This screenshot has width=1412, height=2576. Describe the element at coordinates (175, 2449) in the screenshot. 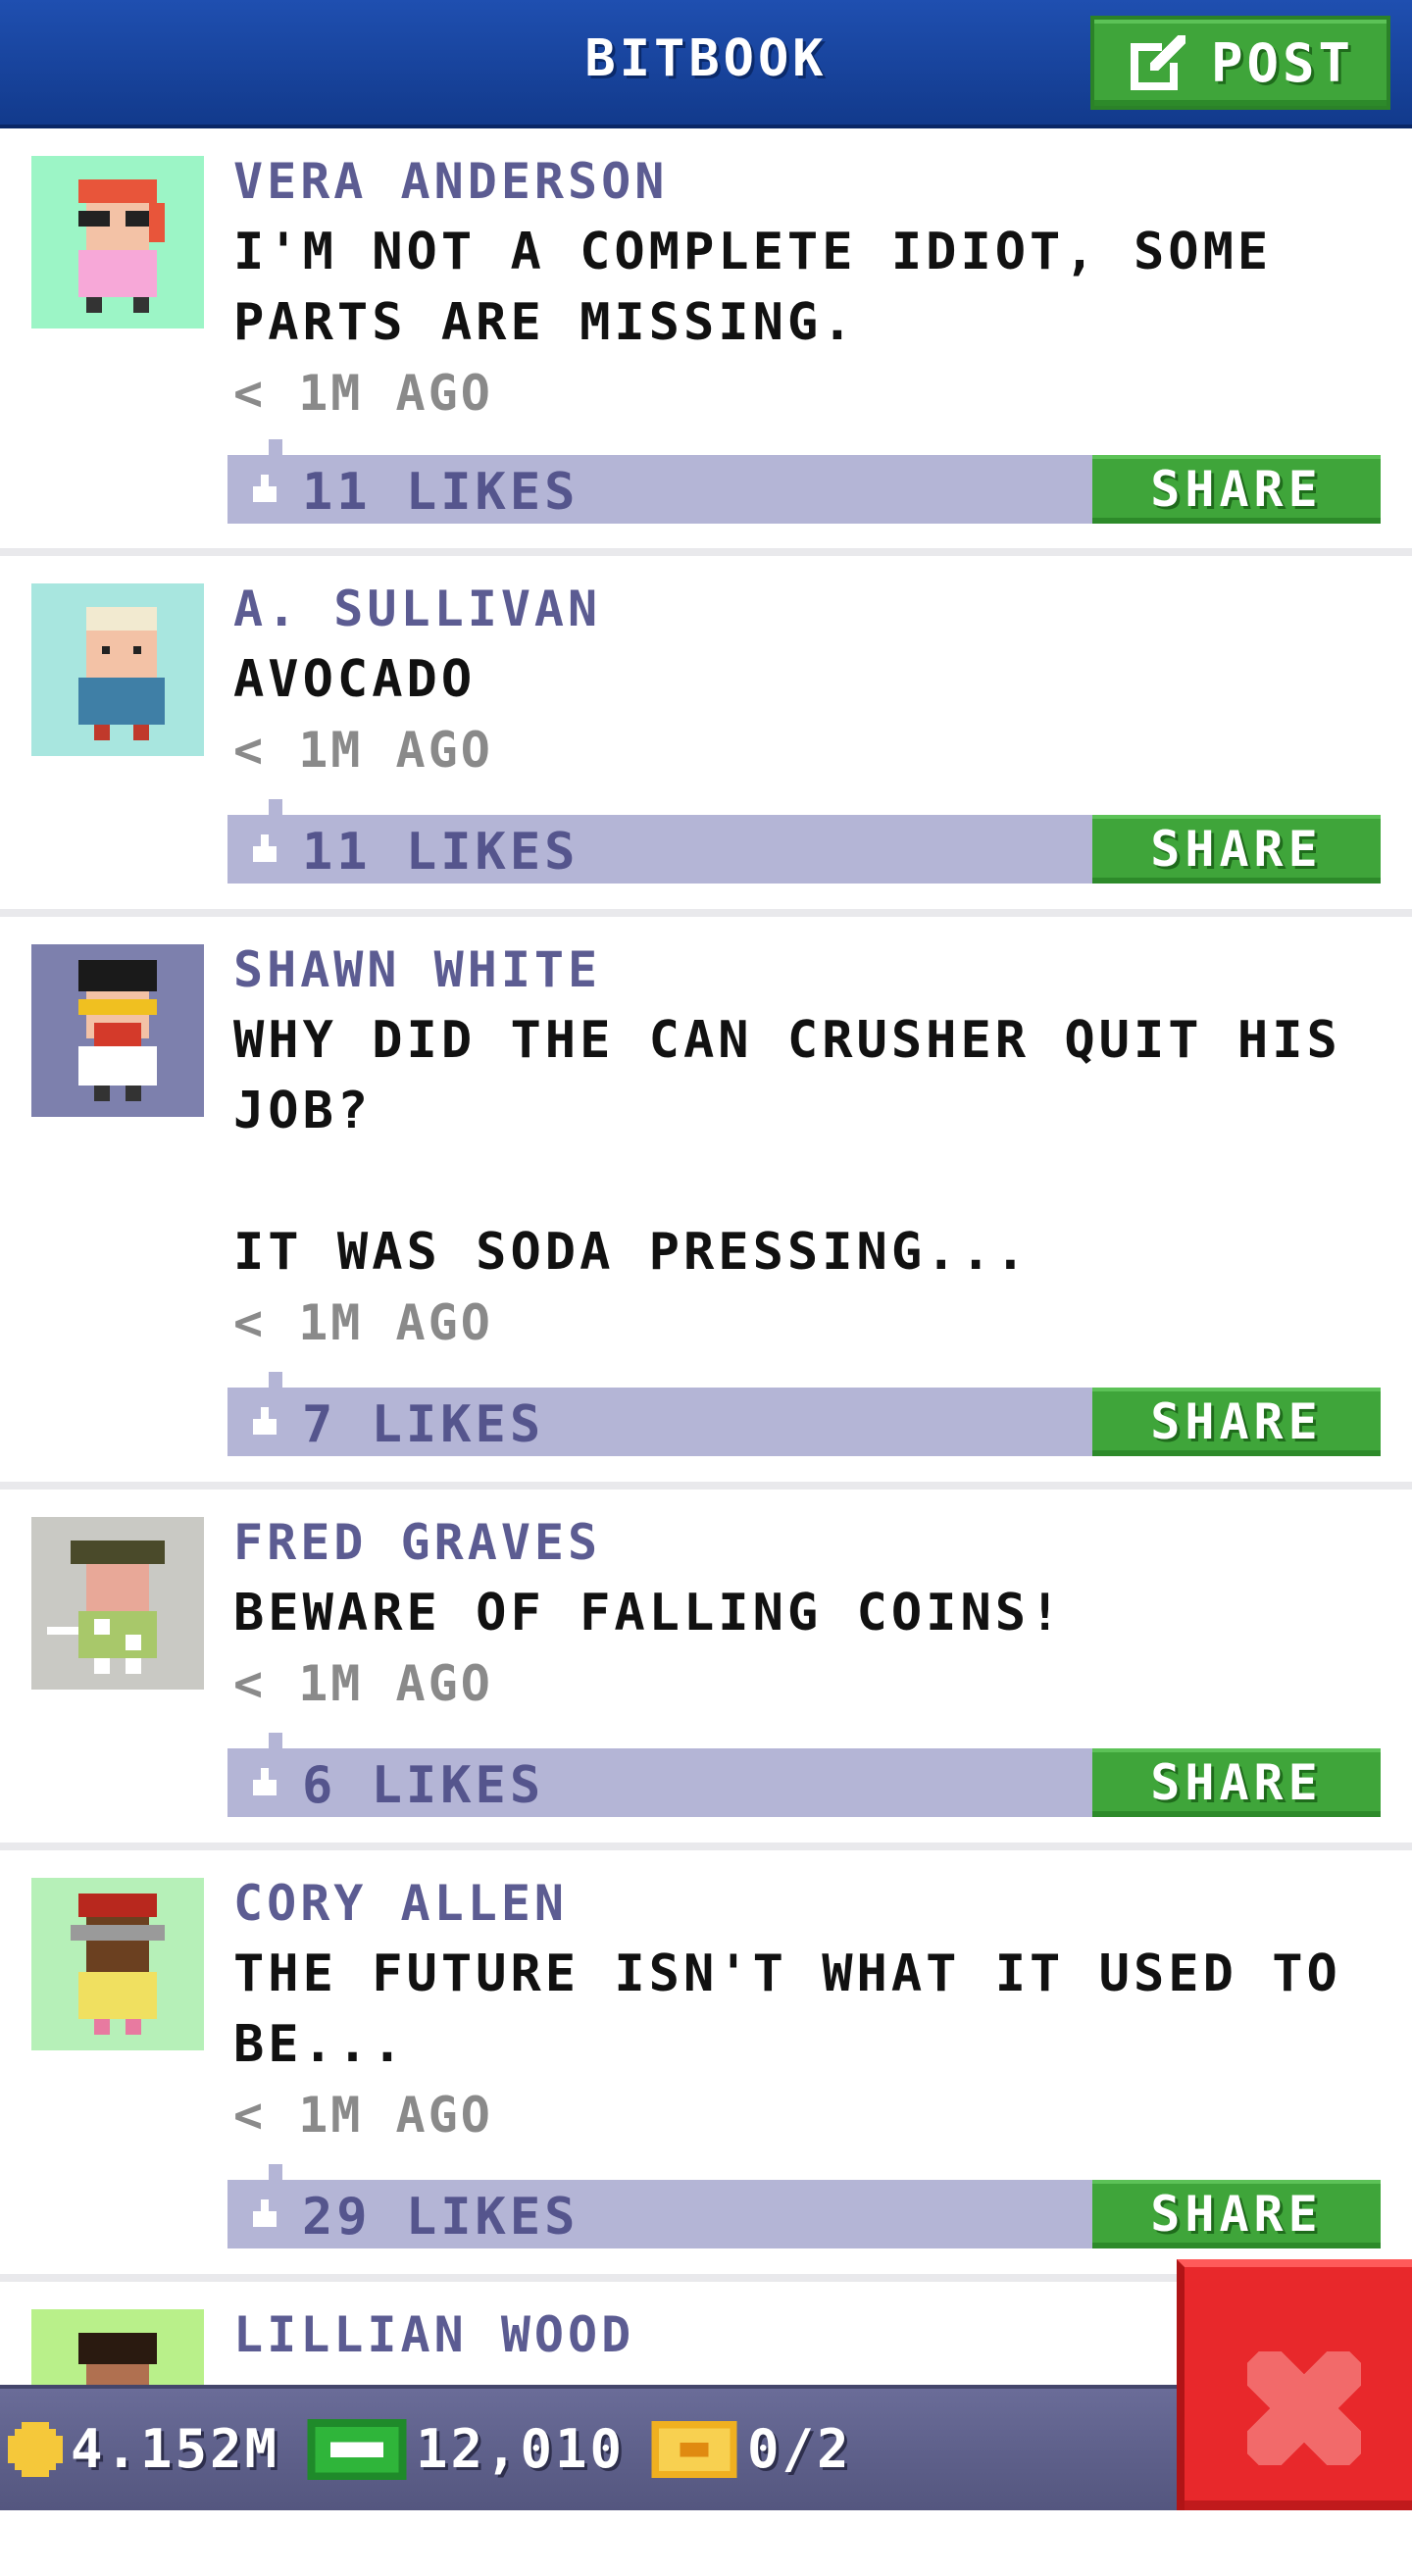

I see `coins-value: 4.152M` at that location.